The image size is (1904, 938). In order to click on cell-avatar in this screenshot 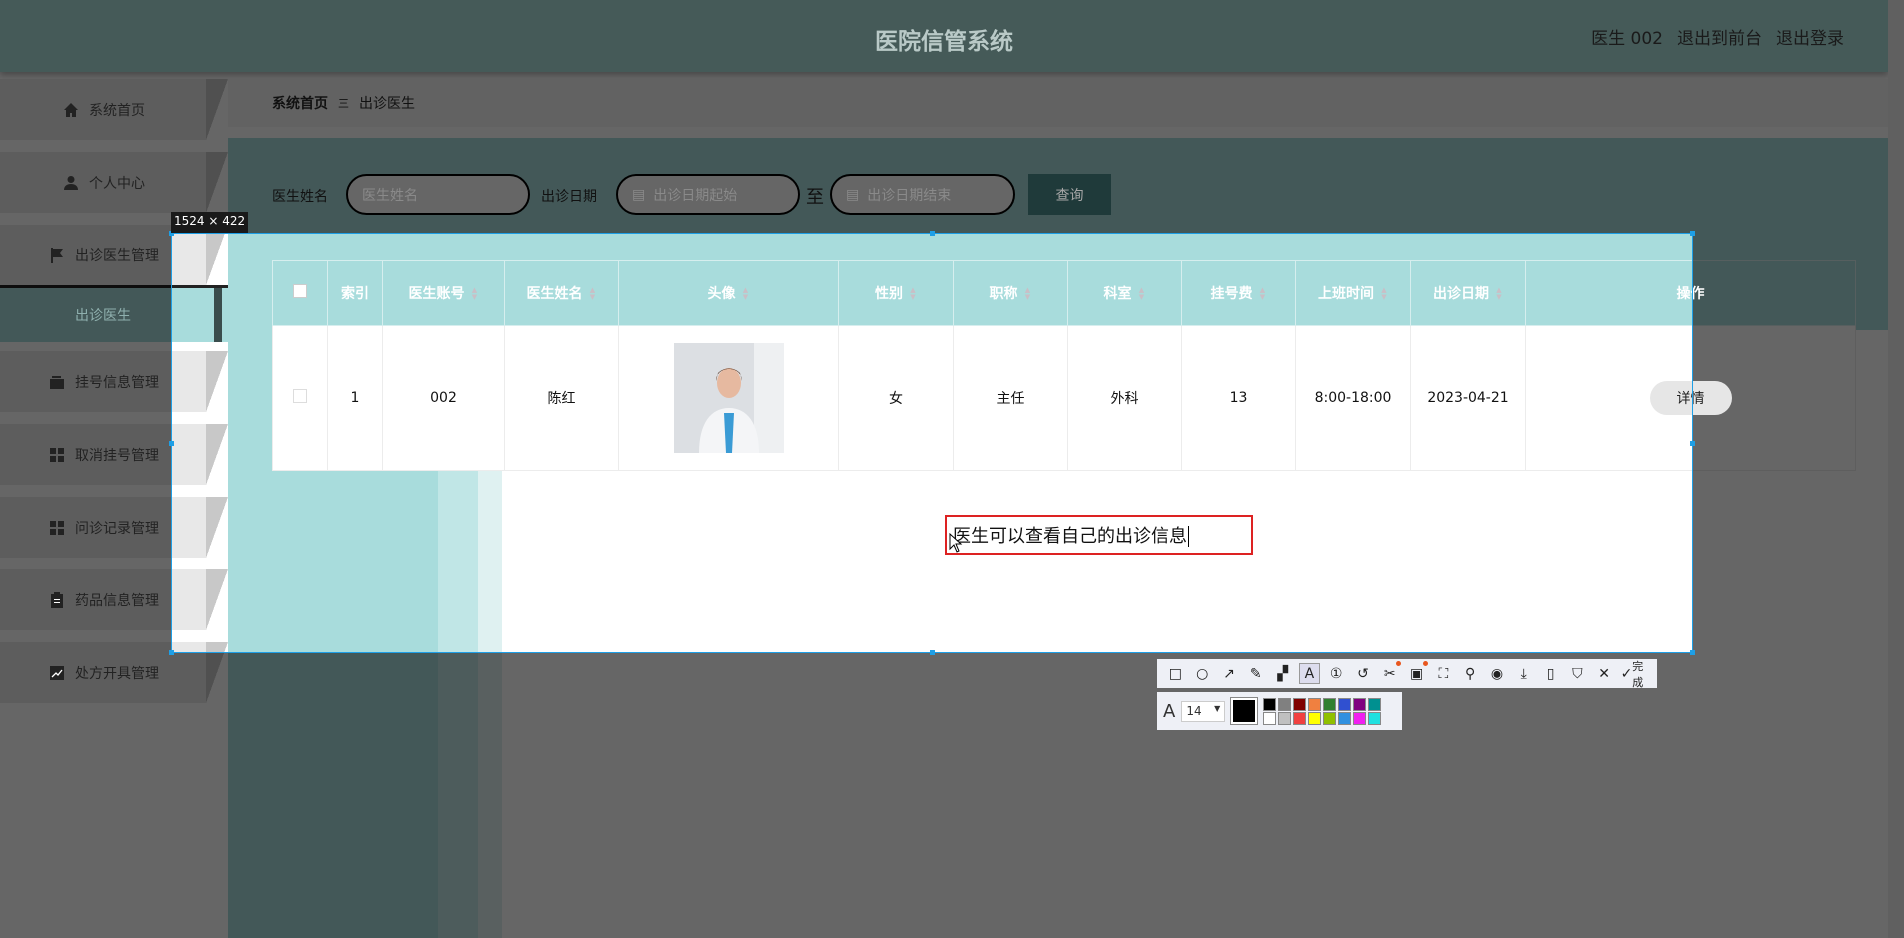, I will do `click(728, 398)`.